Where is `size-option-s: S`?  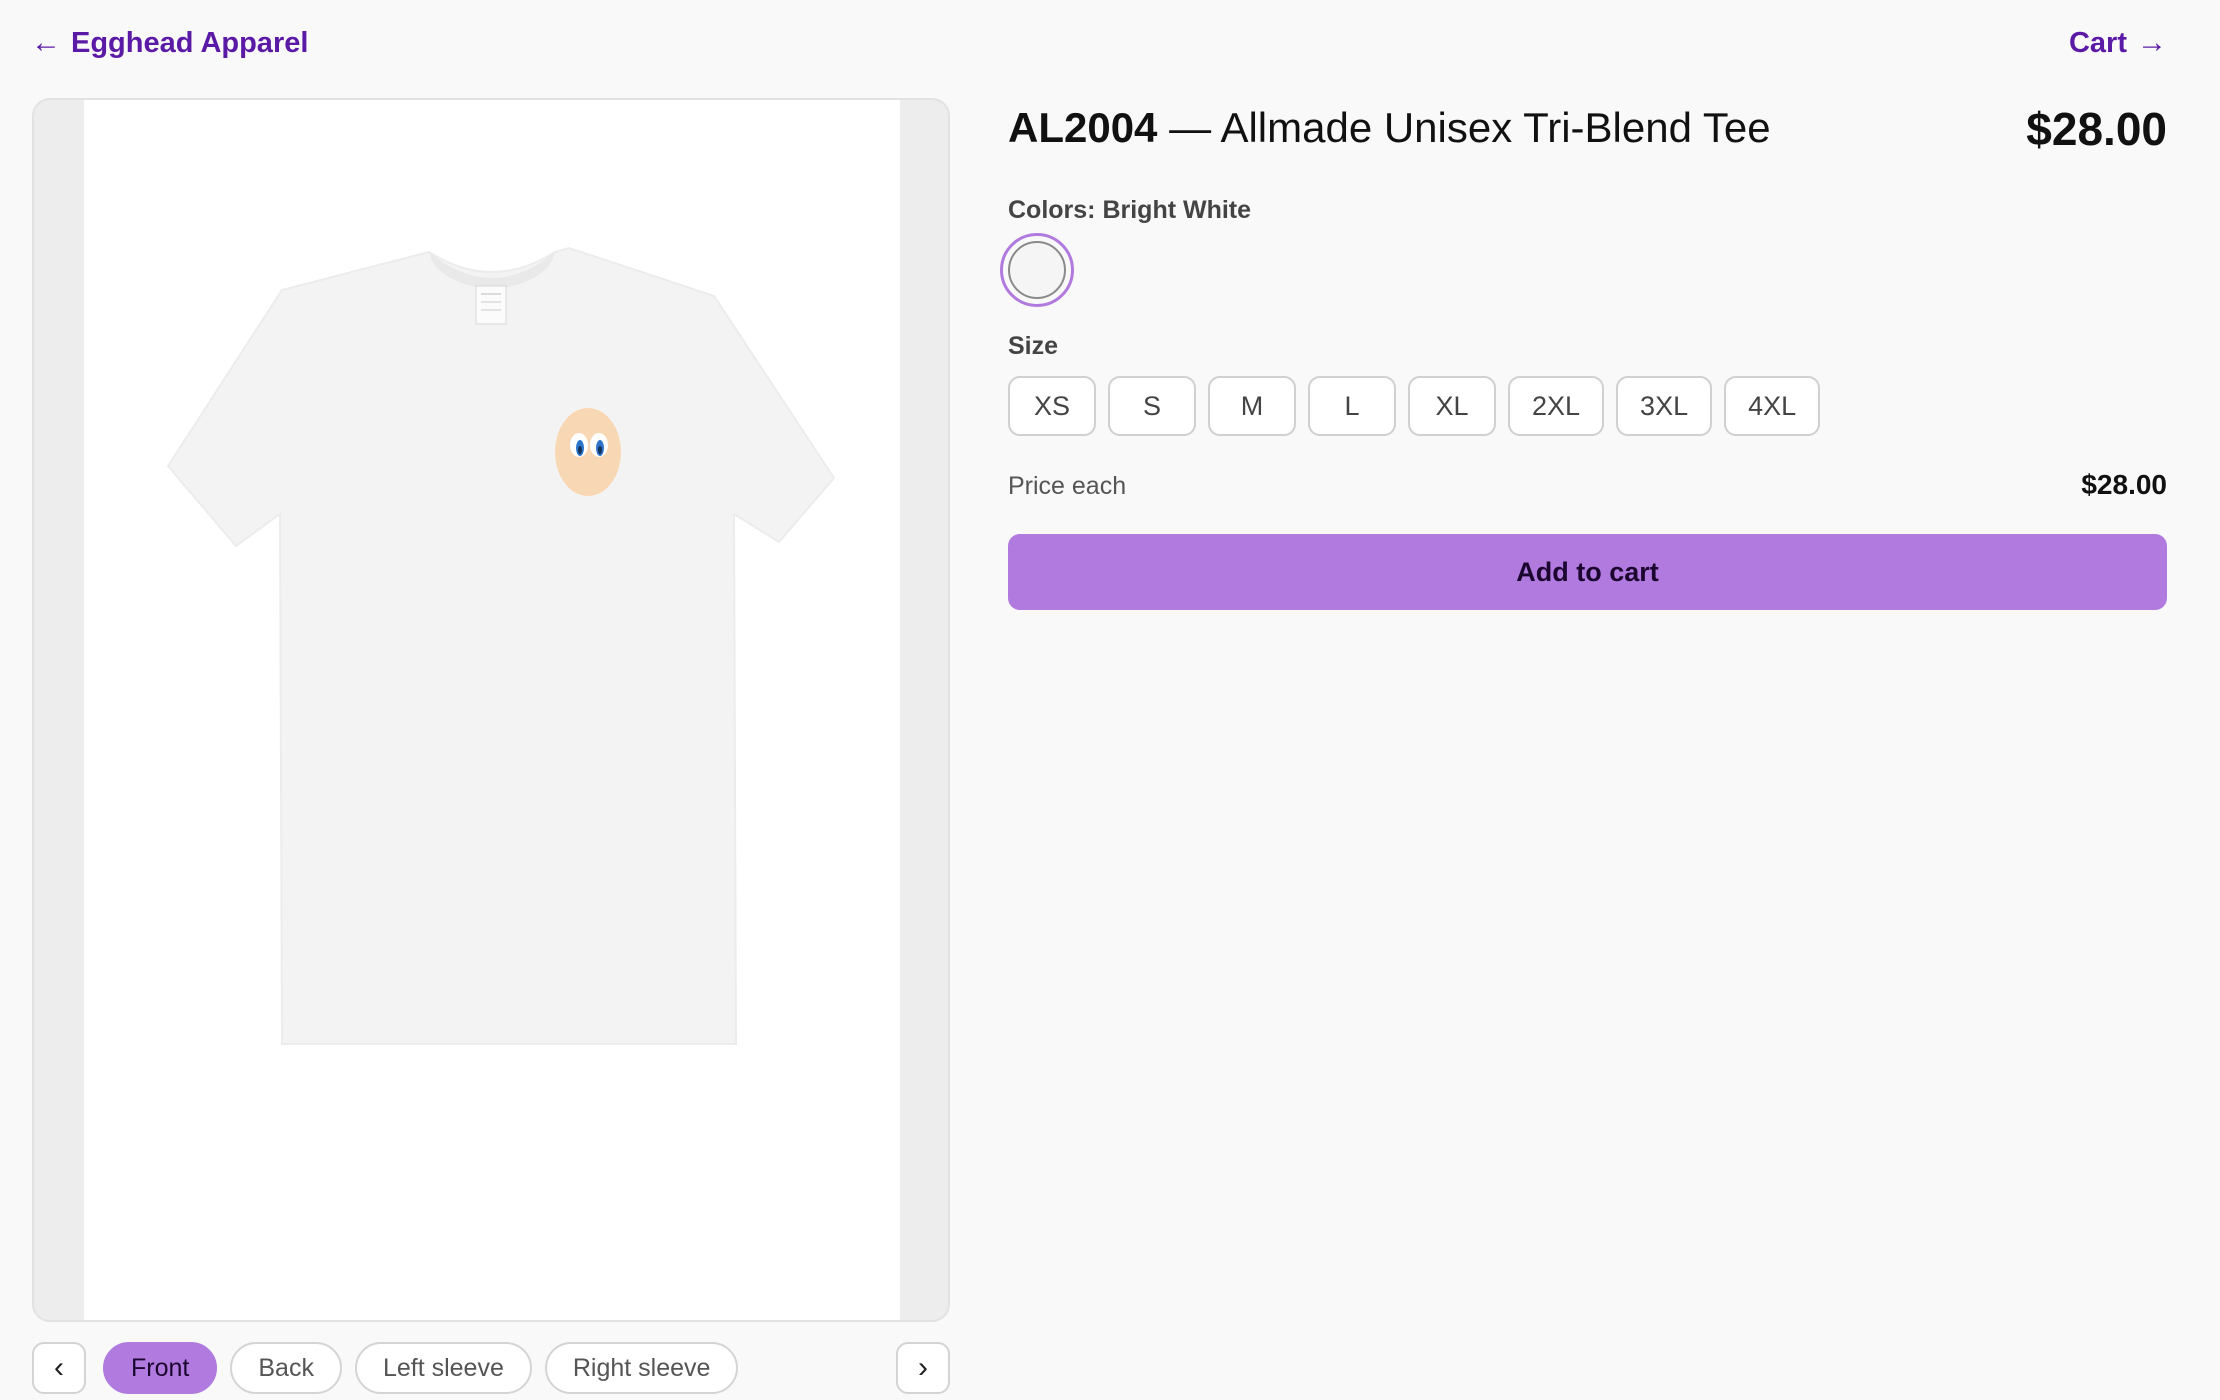
size-option-s: S is located at coordinates (1152, 406).